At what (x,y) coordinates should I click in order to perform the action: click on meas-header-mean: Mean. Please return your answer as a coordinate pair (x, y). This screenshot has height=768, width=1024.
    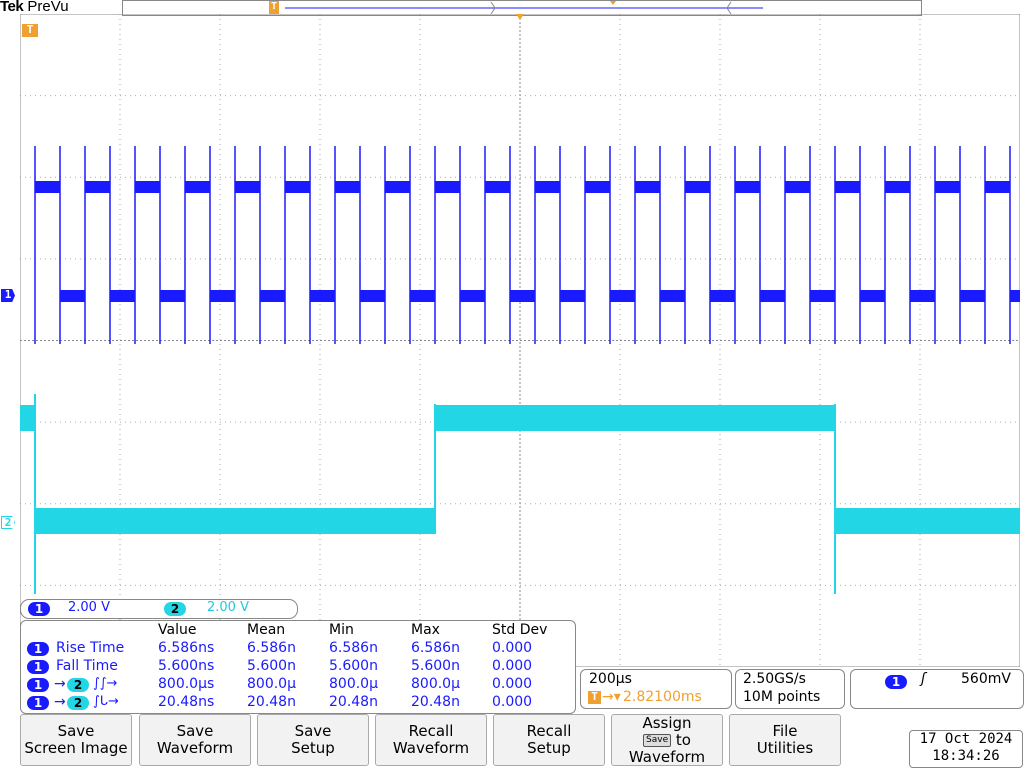
    Looking at the image, I should click on (266, 630).